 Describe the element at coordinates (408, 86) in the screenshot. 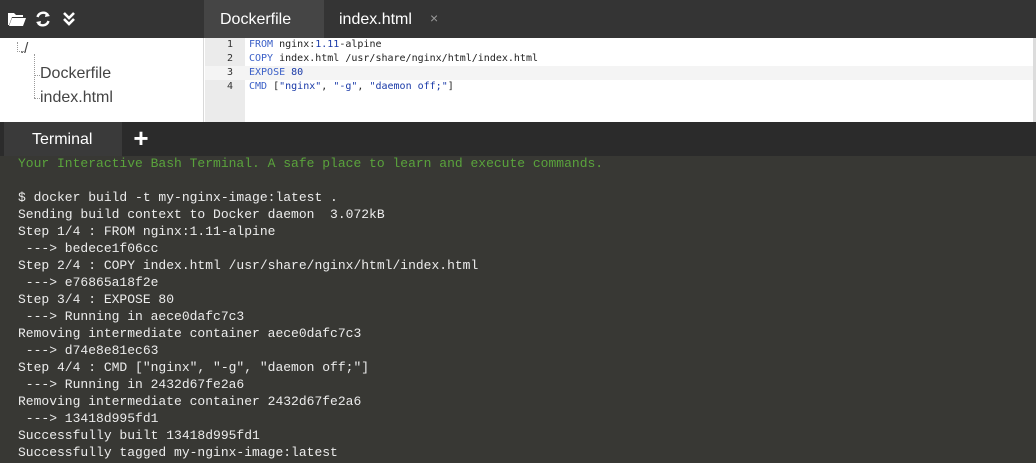

I see `code-token: "daemon off;"` at that location.